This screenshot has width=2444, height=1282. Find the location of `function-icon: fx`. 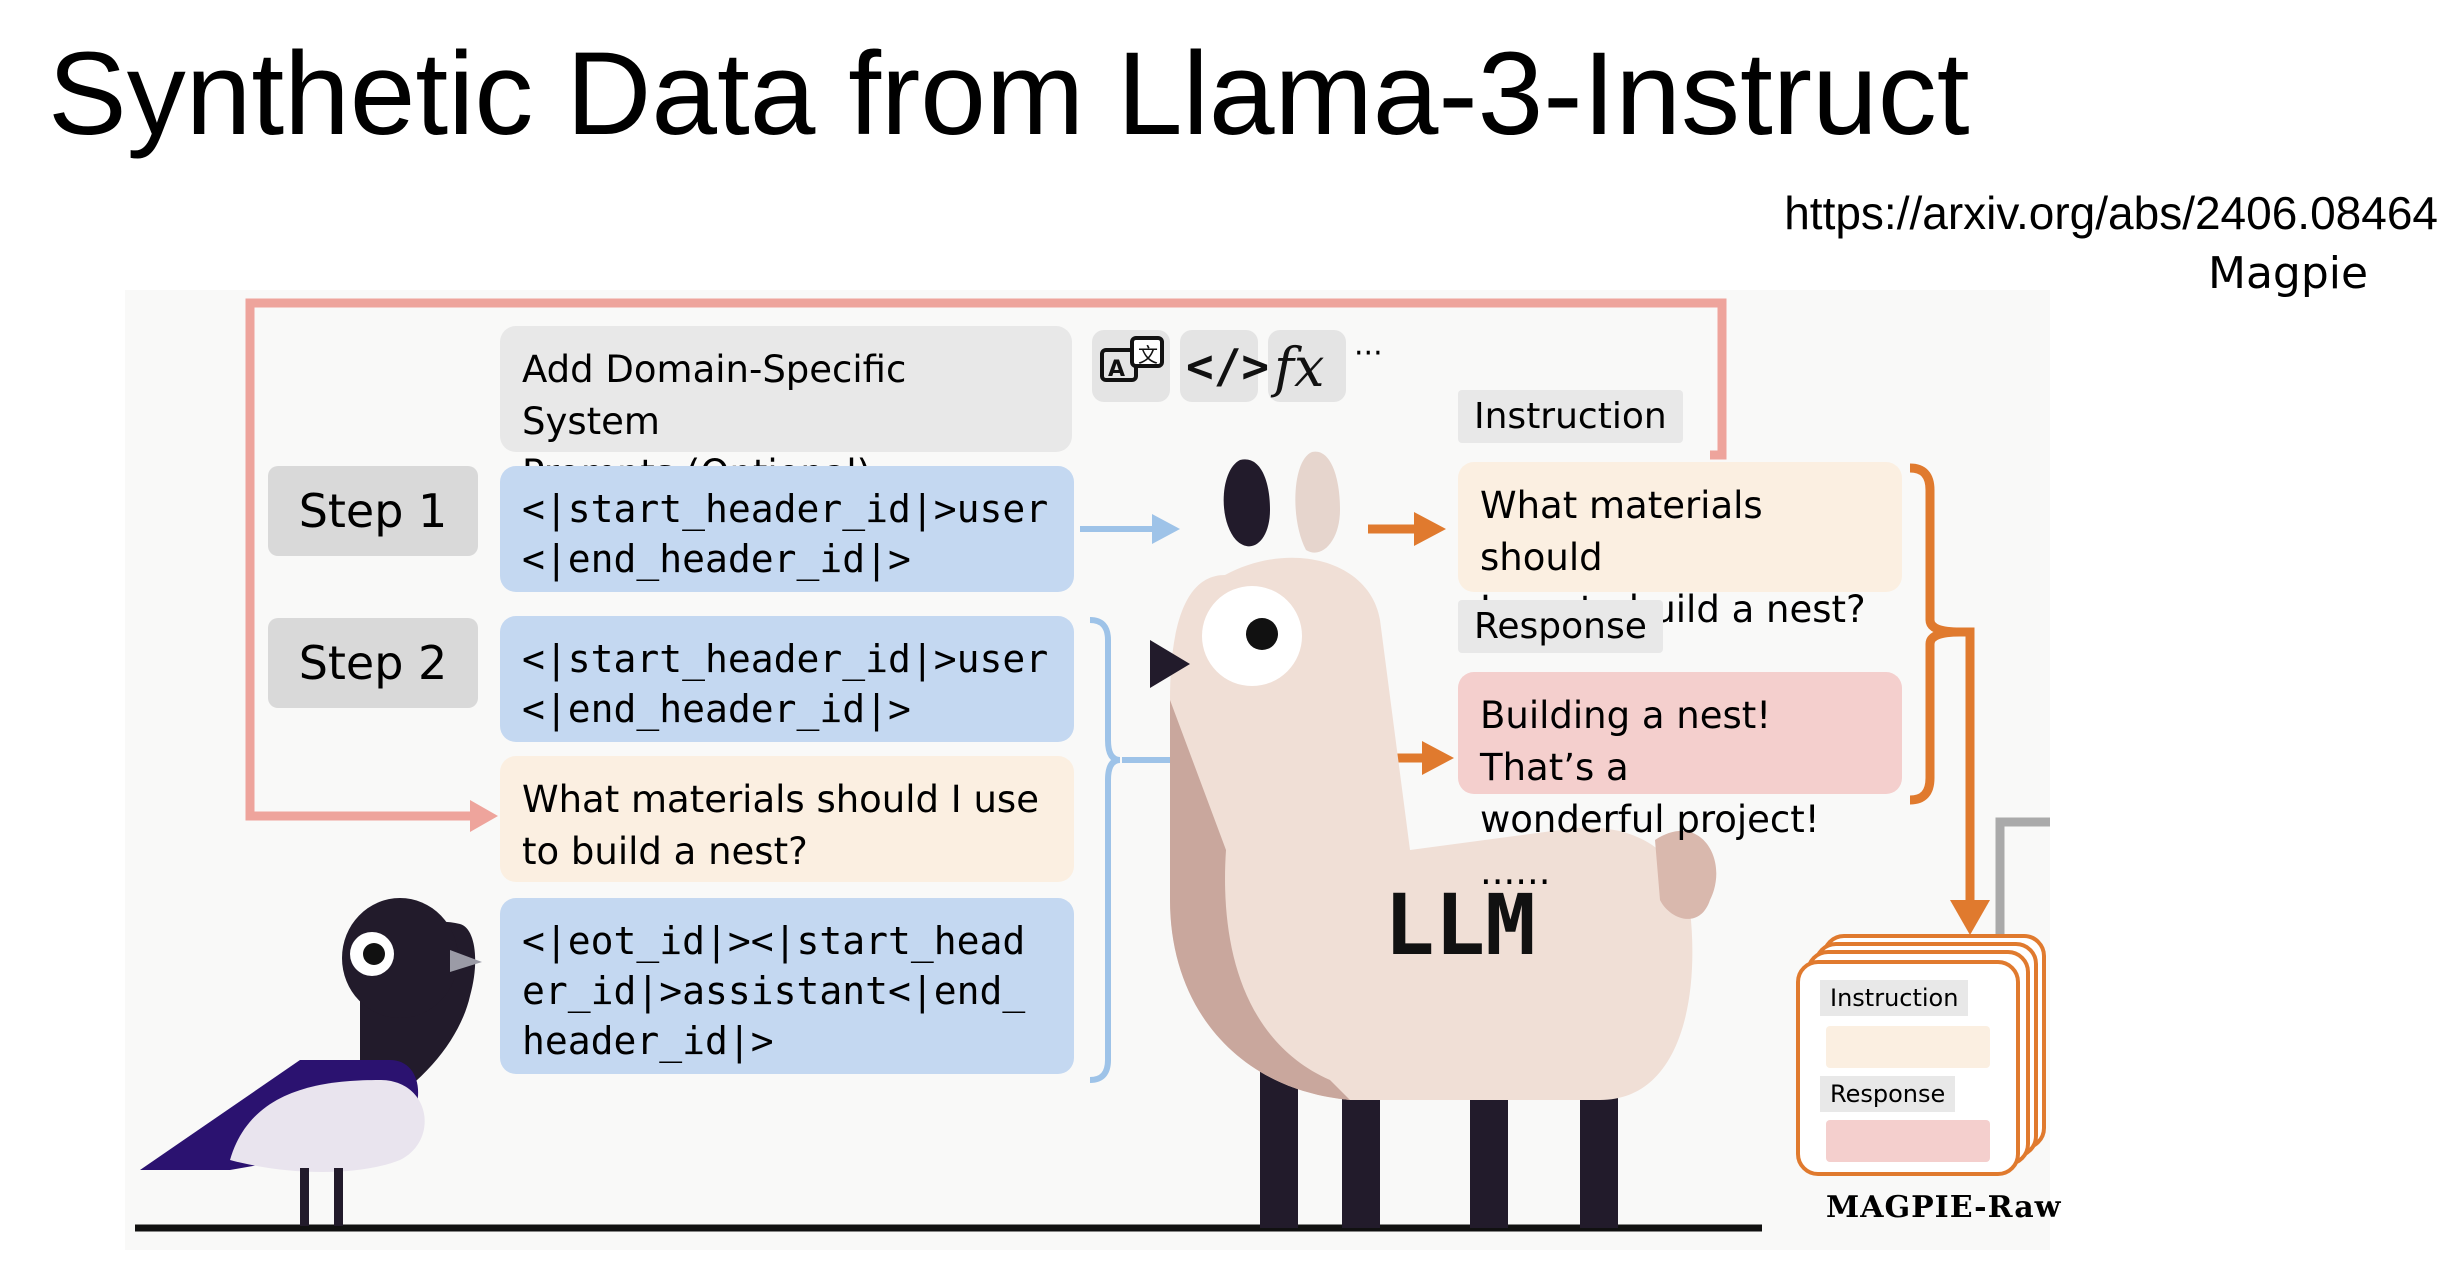

function-icon: fx is located at coordinates (1307, 366).